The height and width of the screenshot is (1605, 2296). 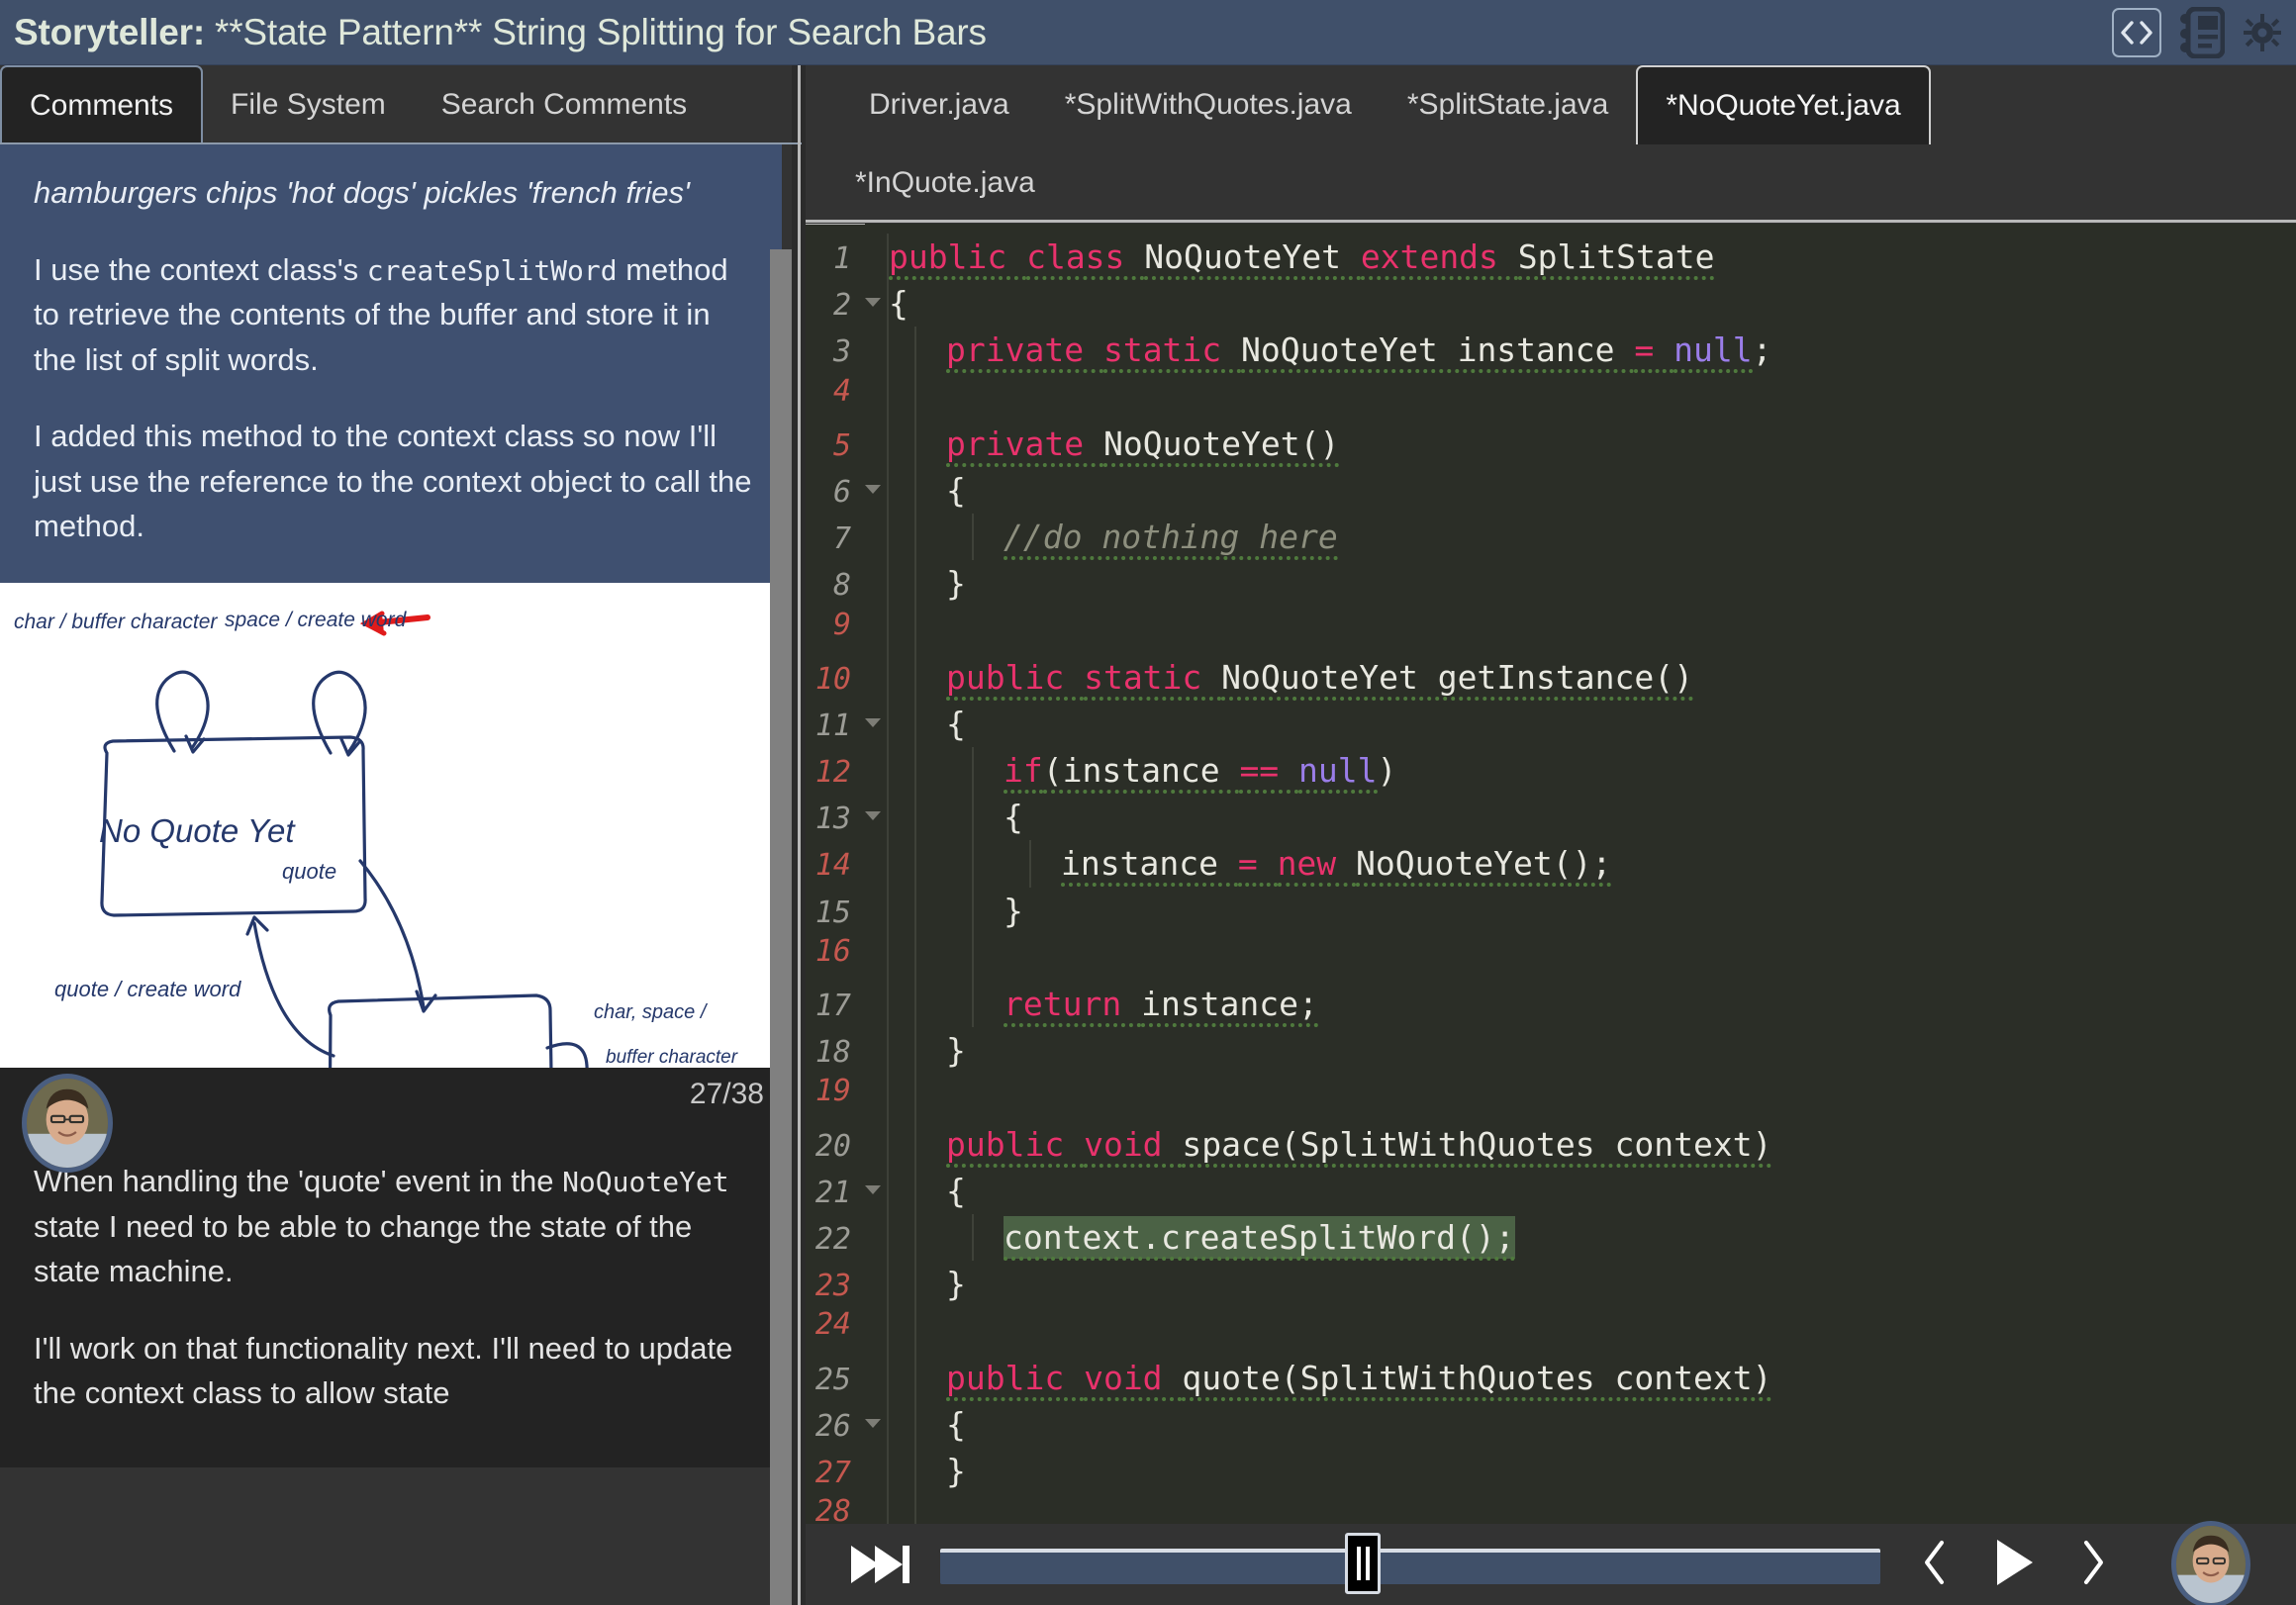 What do you see at coordinates (1551, 183) in the screenshot?
I see `file-tab-bar-row2: *InQuote.java` at bounding box center [1551, 183].